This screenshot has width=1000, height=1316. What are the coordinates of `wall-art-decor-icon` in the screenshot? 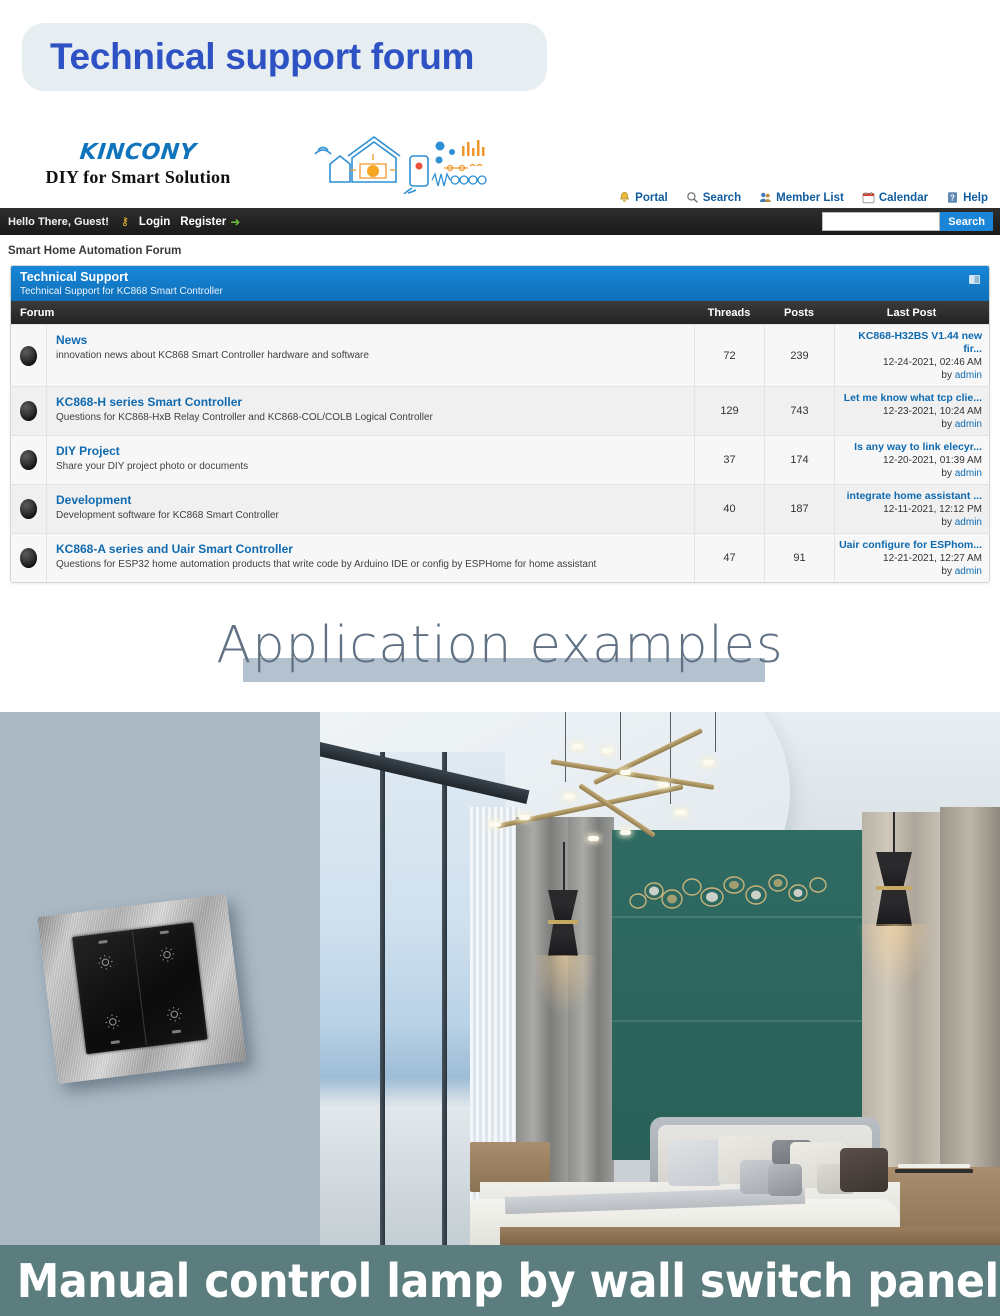 It's located at (735, 898).